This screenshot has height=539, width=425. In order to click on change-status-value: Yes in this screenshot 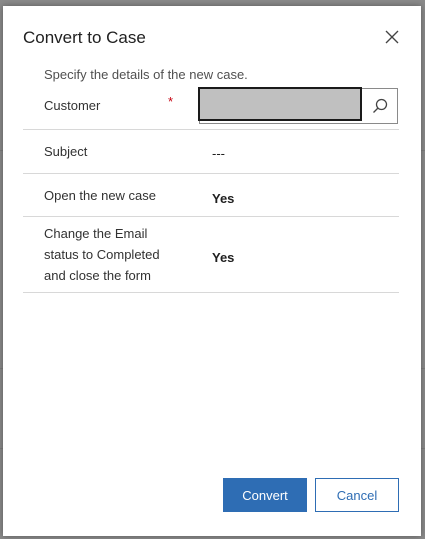, I will do `click(223, 257)`.